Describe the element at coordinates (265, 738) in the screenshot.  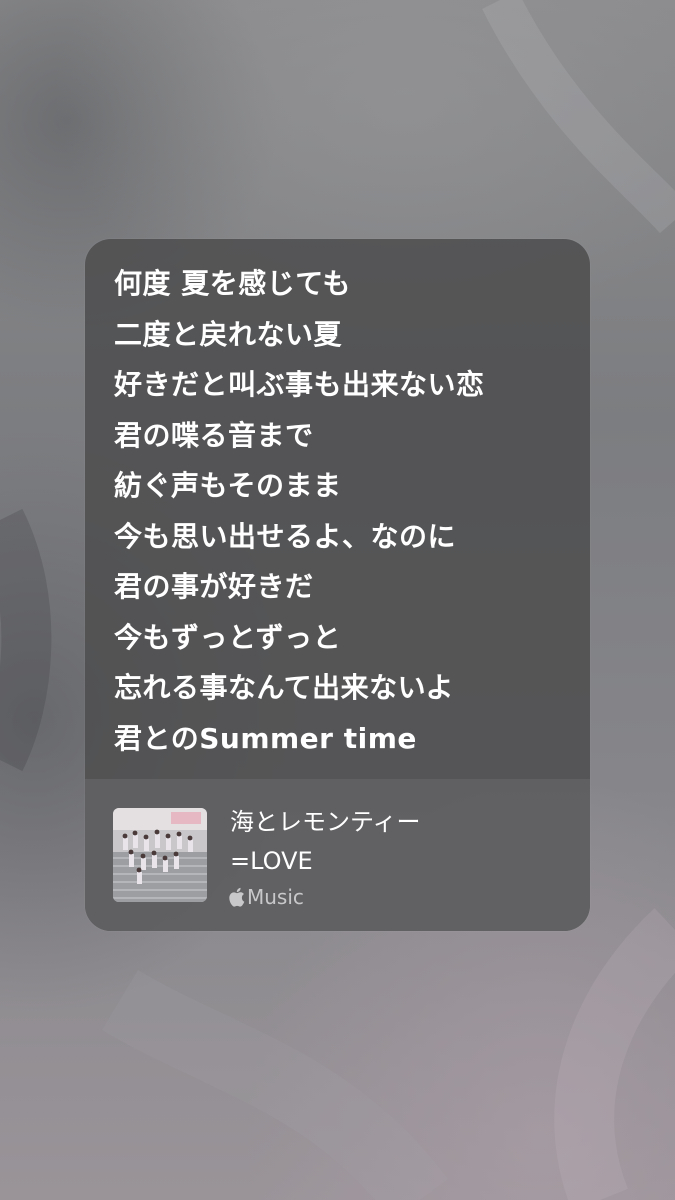
I see `lyric-line: 君とのSummer time` at that location.